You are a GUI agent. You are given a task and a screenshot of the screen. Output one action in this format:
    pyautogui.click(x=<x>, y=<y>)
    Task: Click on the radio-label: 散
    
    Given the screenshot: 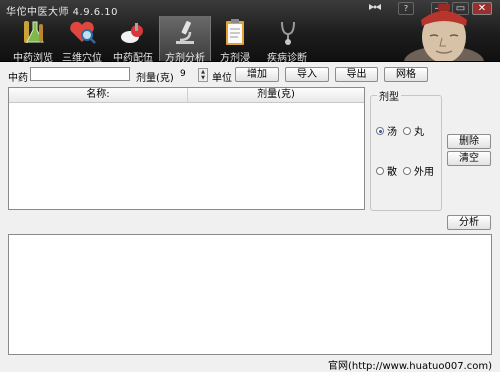 What is the action you would take?
    pyautogui.click(x=392, y=172)
    